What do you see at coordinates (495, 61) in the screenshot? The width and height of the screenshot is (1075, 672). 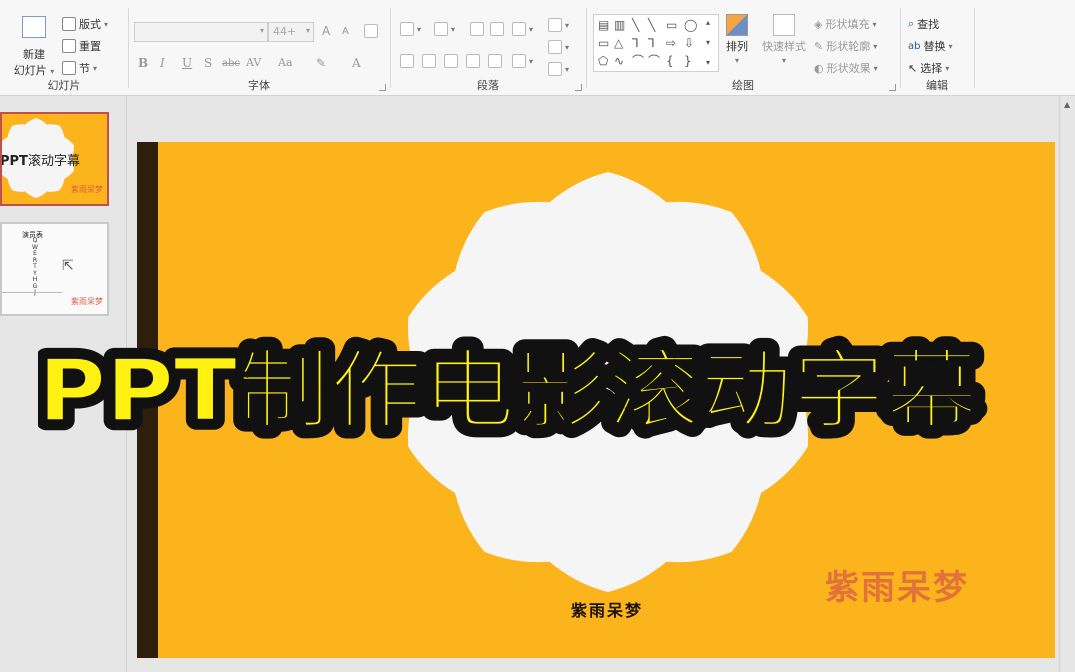 I see `distributed-icon` at bounding box center [495, 61].